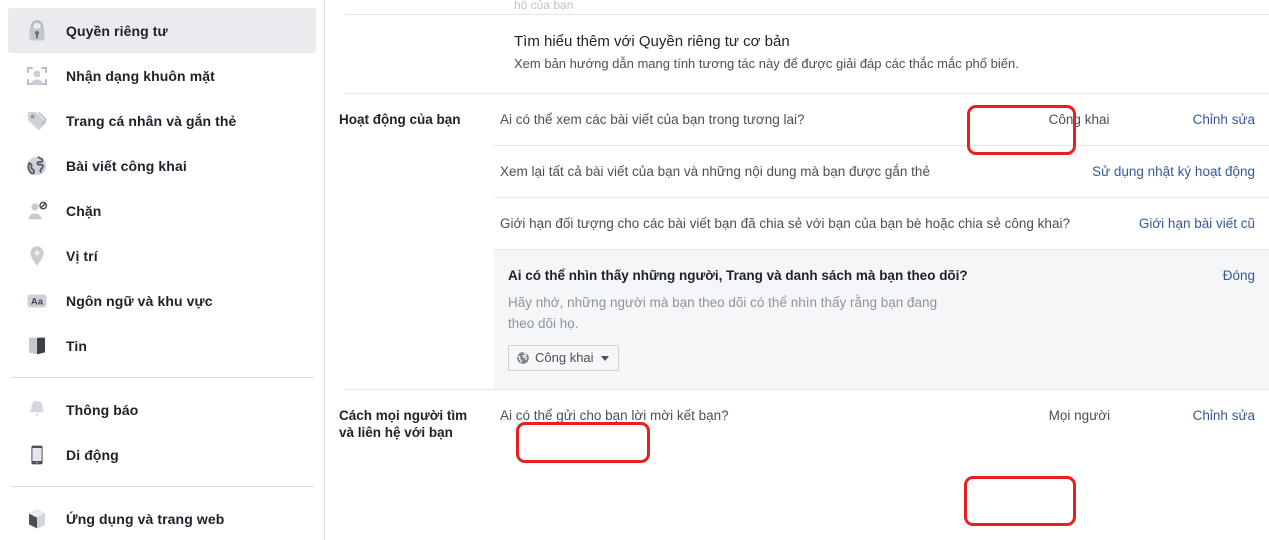 The width and height of the screenshot is (1269, 540). What do you see at coordinates (126, 165) in the screenshot?
I see `sidebar-item-label: Bài viết công khai` at bounding box center [126, 165].